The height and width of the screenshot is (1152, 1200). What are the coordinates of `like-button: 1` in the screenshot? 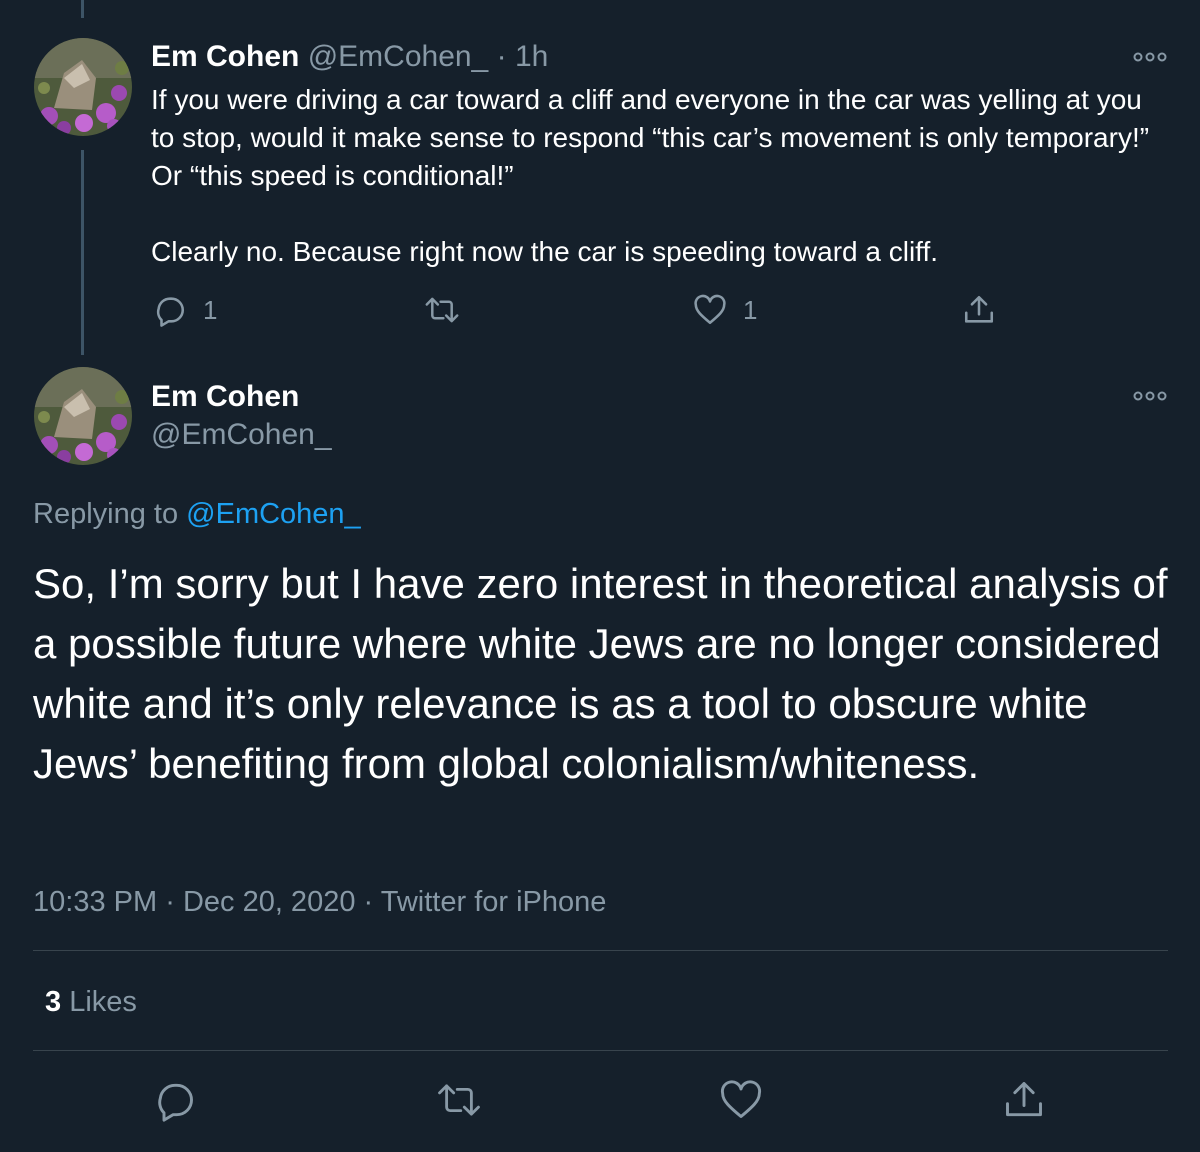 It's located at (725, 310).